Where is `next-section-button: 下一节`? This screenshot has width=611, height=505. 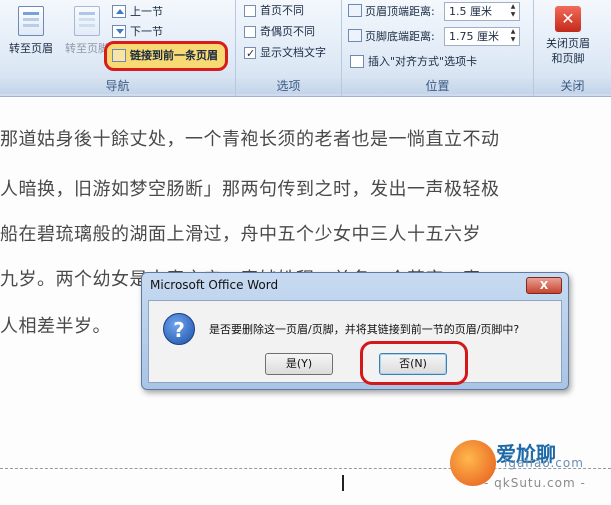 next-section-button: 下一节 is located at coordinates (136, 31).